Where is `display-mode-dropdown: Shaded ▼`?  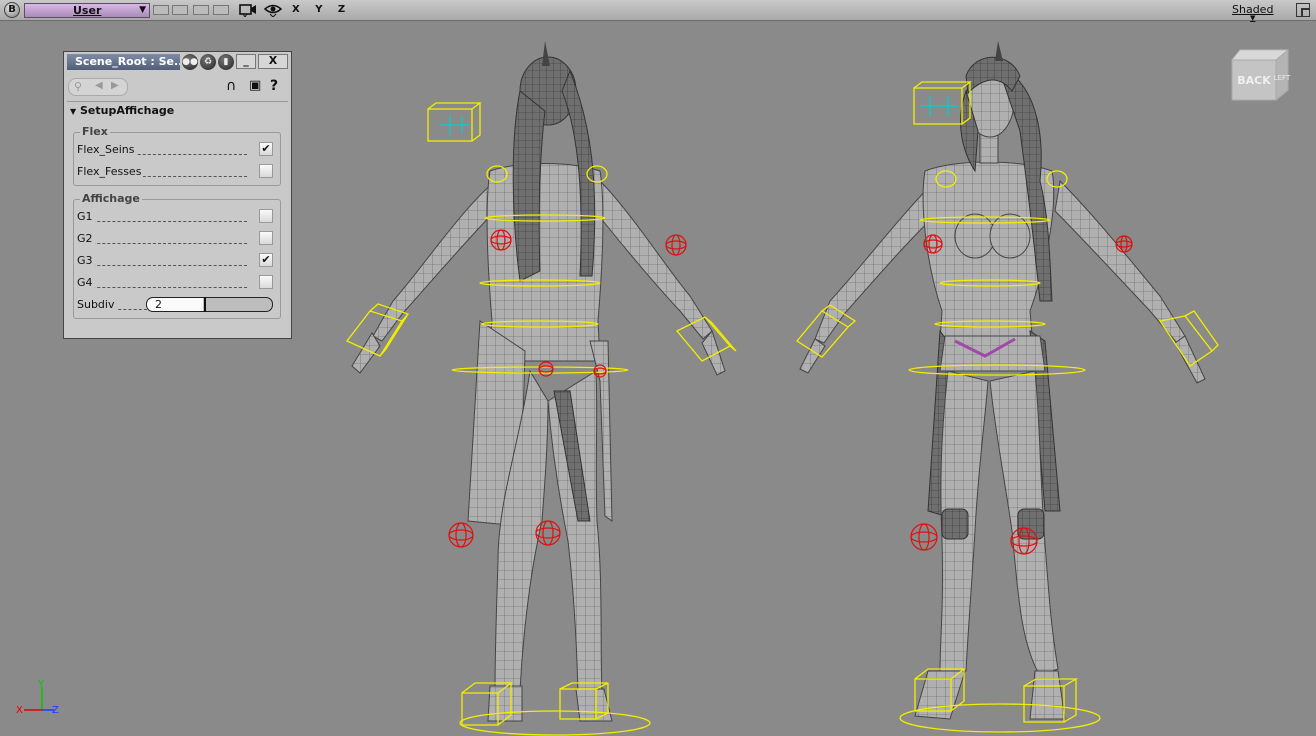 display-mode-dropdown: Shaded ▼ is located at coordinates (1252, 12).